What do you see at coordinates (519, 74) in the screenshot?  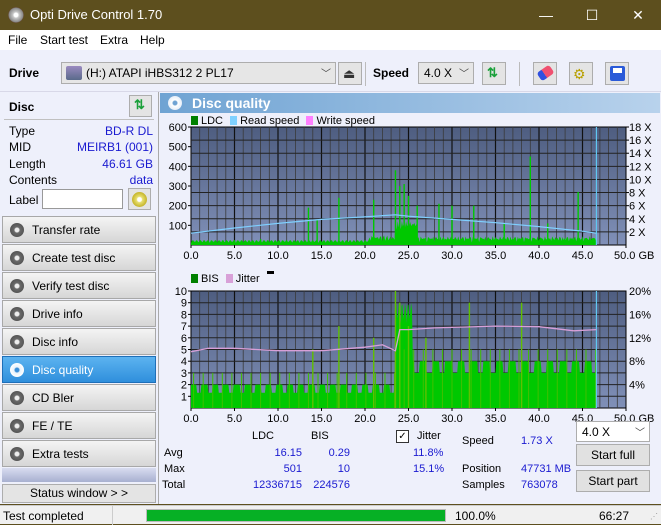 I see `toolbar-separator` at bounding box center [519, 74].